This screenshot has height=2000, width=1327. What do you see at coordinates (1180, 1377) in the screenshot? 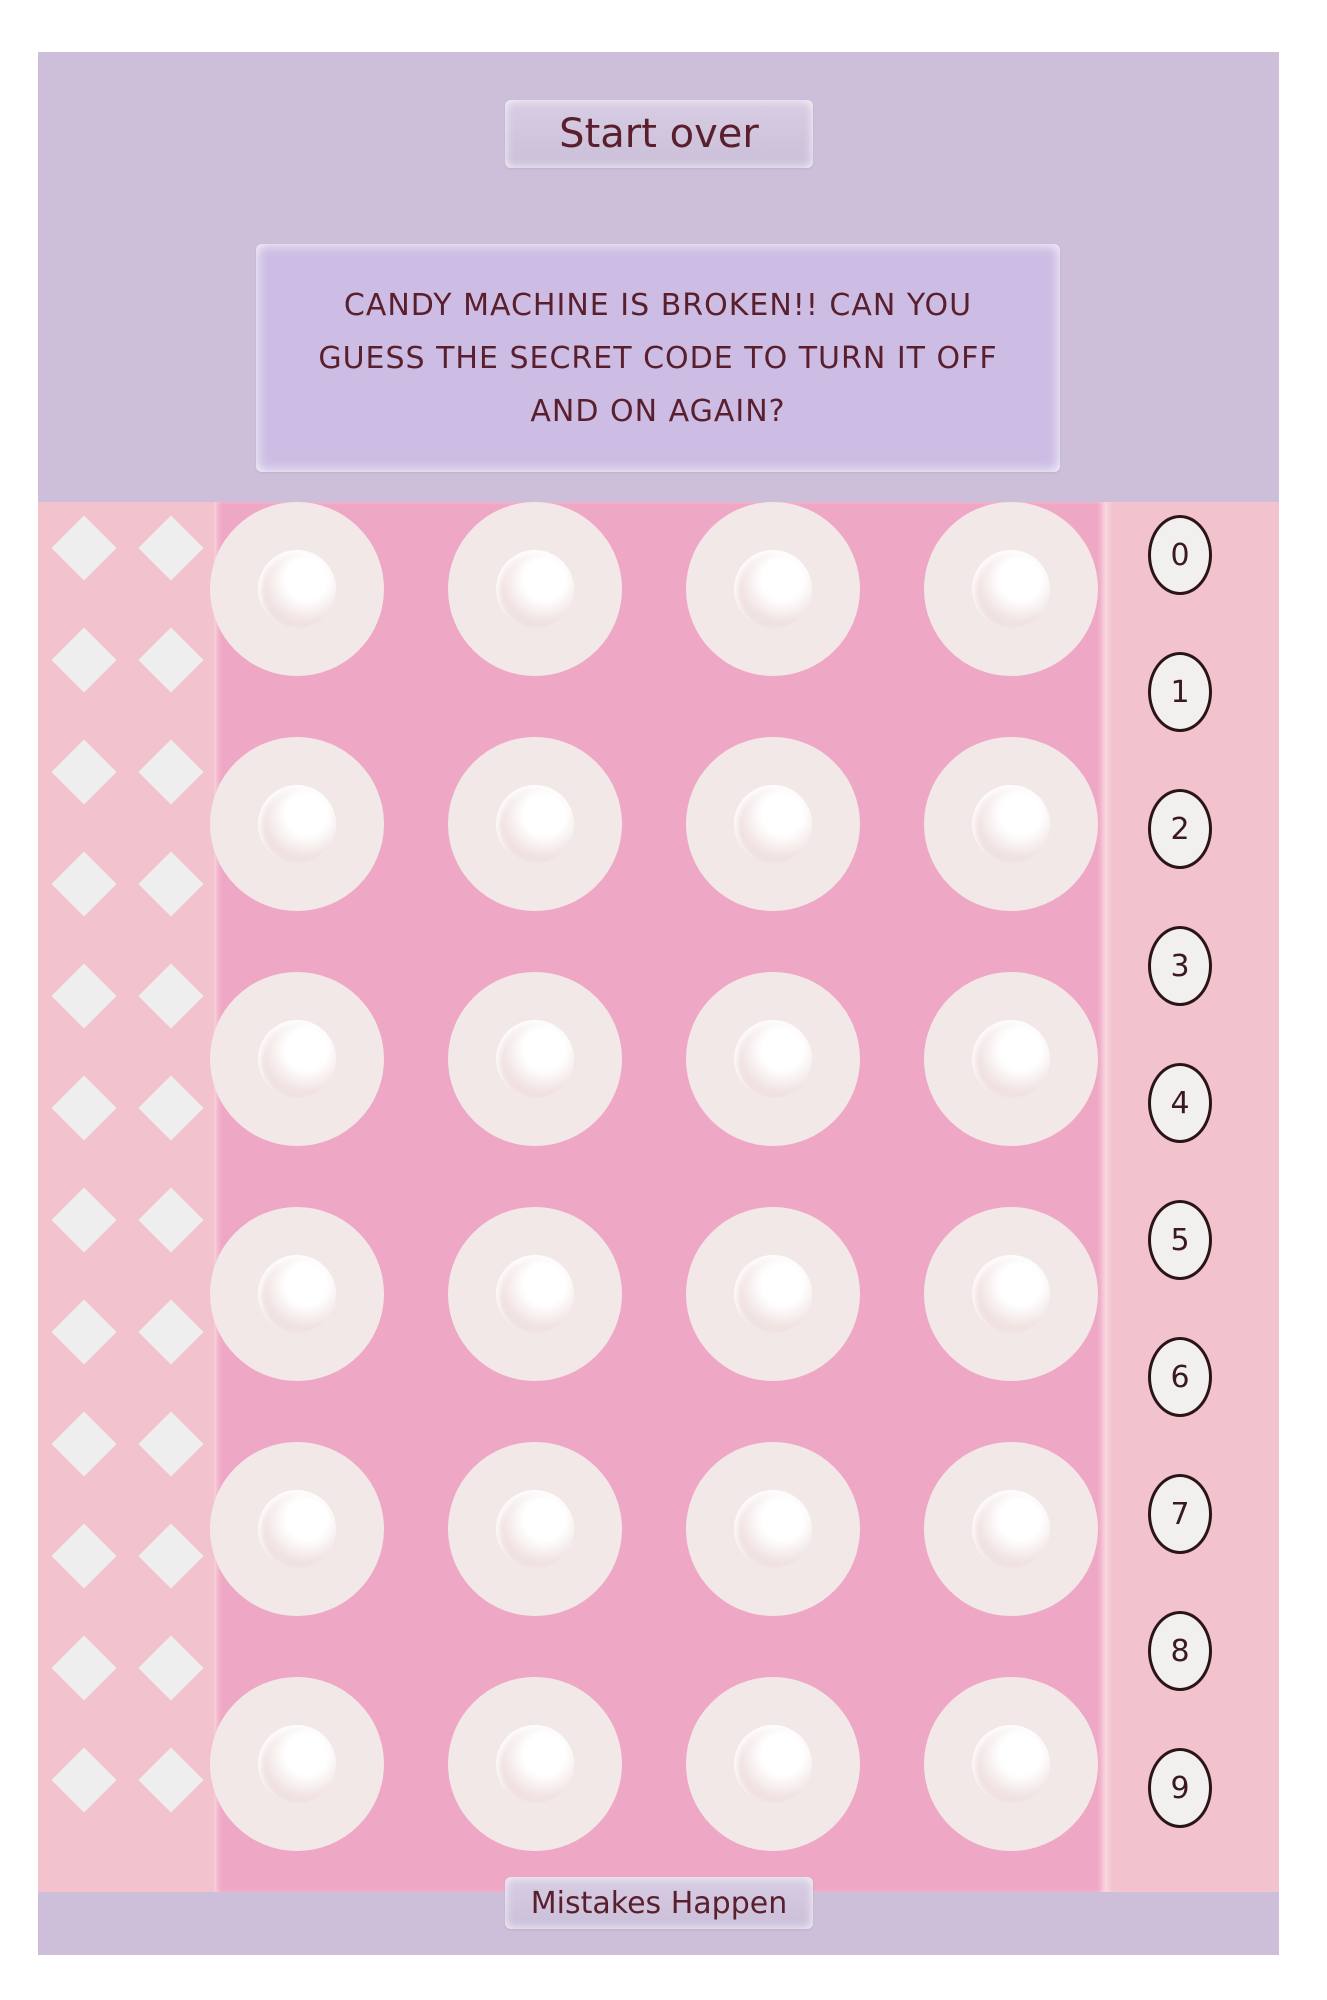
I see `digit-button-6: 6` at bounding box center [1180, 1377].